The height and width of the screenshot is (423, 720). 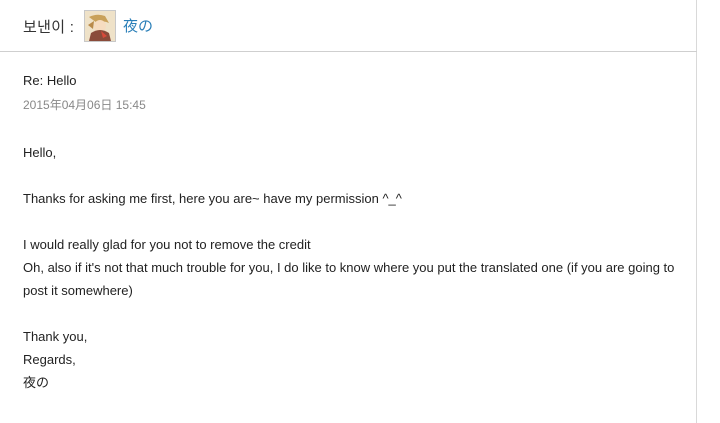 I want to click on avatar-image-icon, so click(x=100, y=26).